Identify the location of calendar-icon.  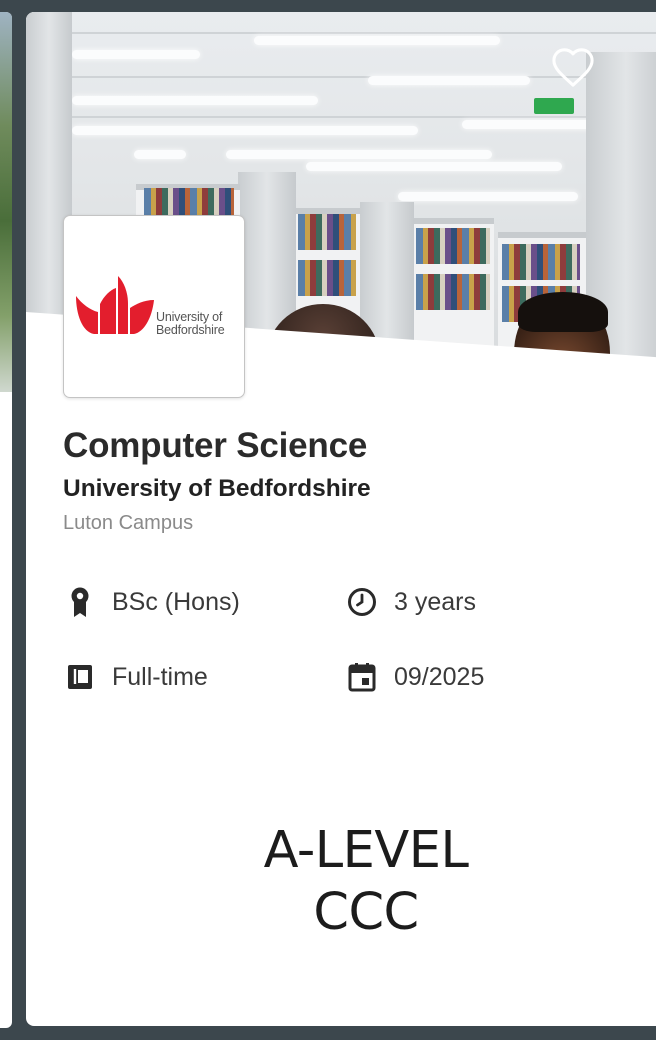
(362, 677).